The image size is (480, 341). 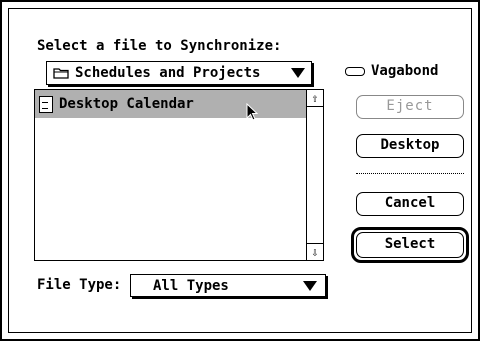 What do you see at coordinates (410, 107) in the screenshot?
I see `eject-button: Eject` at bounding box center [410, 107].